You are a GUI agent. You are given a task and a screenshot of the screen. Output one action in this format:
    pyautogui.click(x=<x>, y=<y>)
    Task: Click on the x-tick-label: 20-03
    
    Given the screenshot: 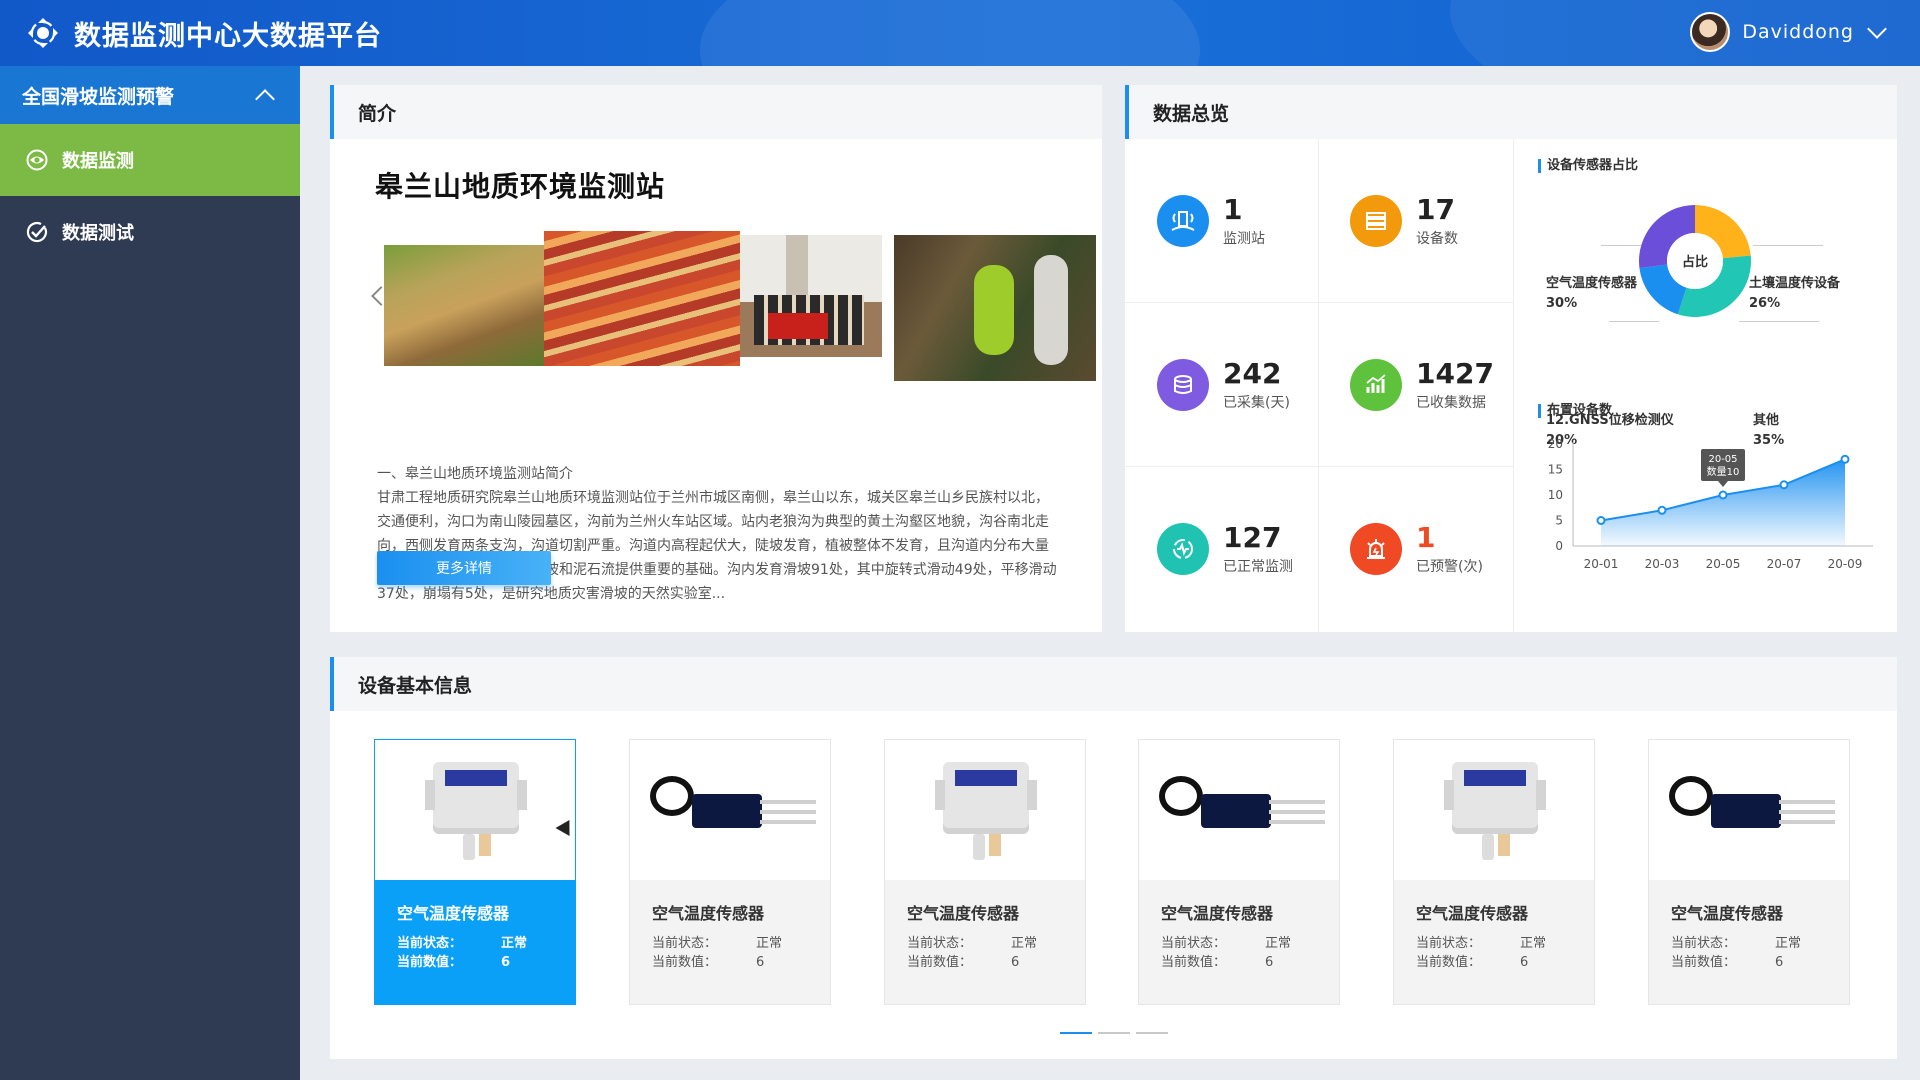 What is the action you would take?
    pyautogui.click(x=1662, y=564)
    